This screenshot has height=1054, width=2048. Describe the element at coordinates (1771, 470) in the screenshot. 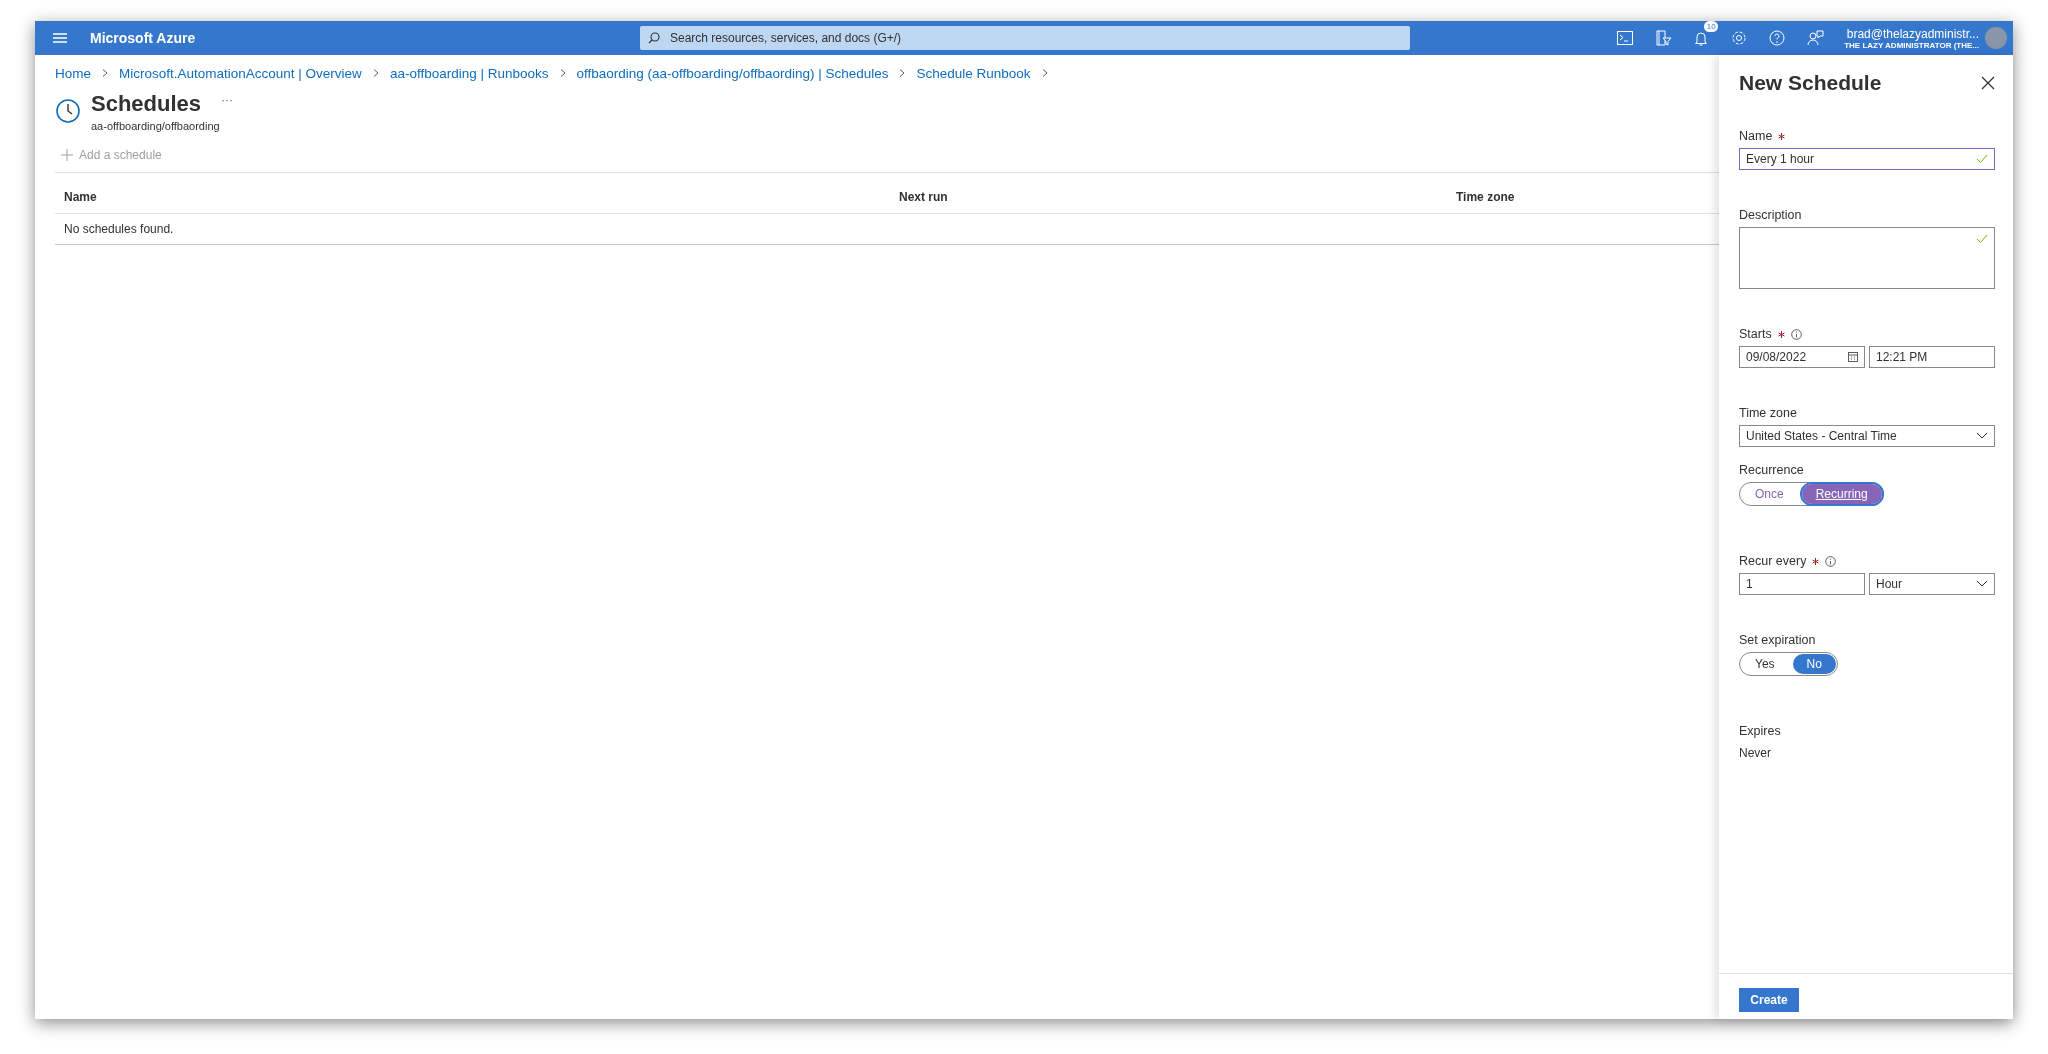

I see `field-label: Recurrence` at that location.